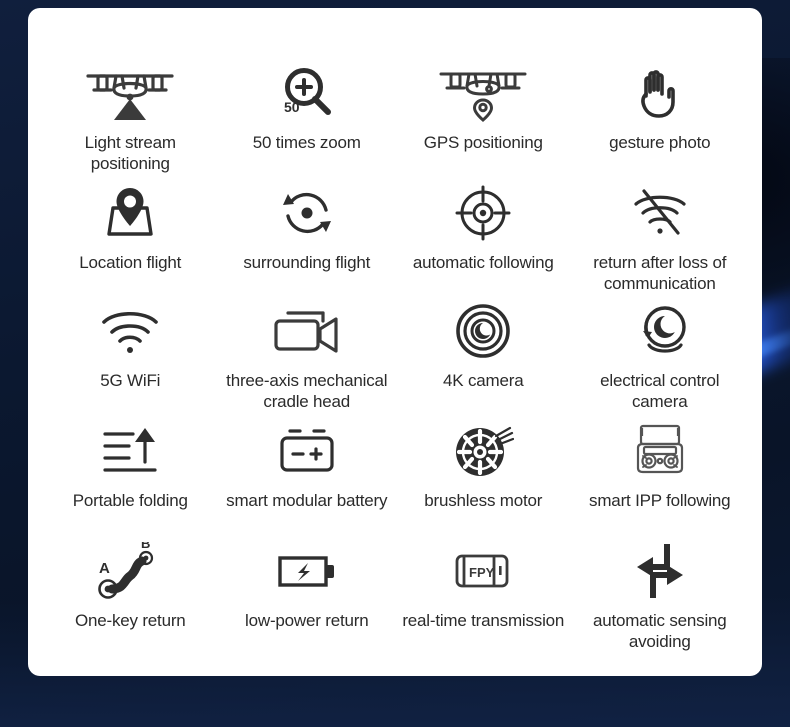 Image resolution: width=790 pixels, height=727 pixels. I want to click on video-camera-icon, so click(307, 331).